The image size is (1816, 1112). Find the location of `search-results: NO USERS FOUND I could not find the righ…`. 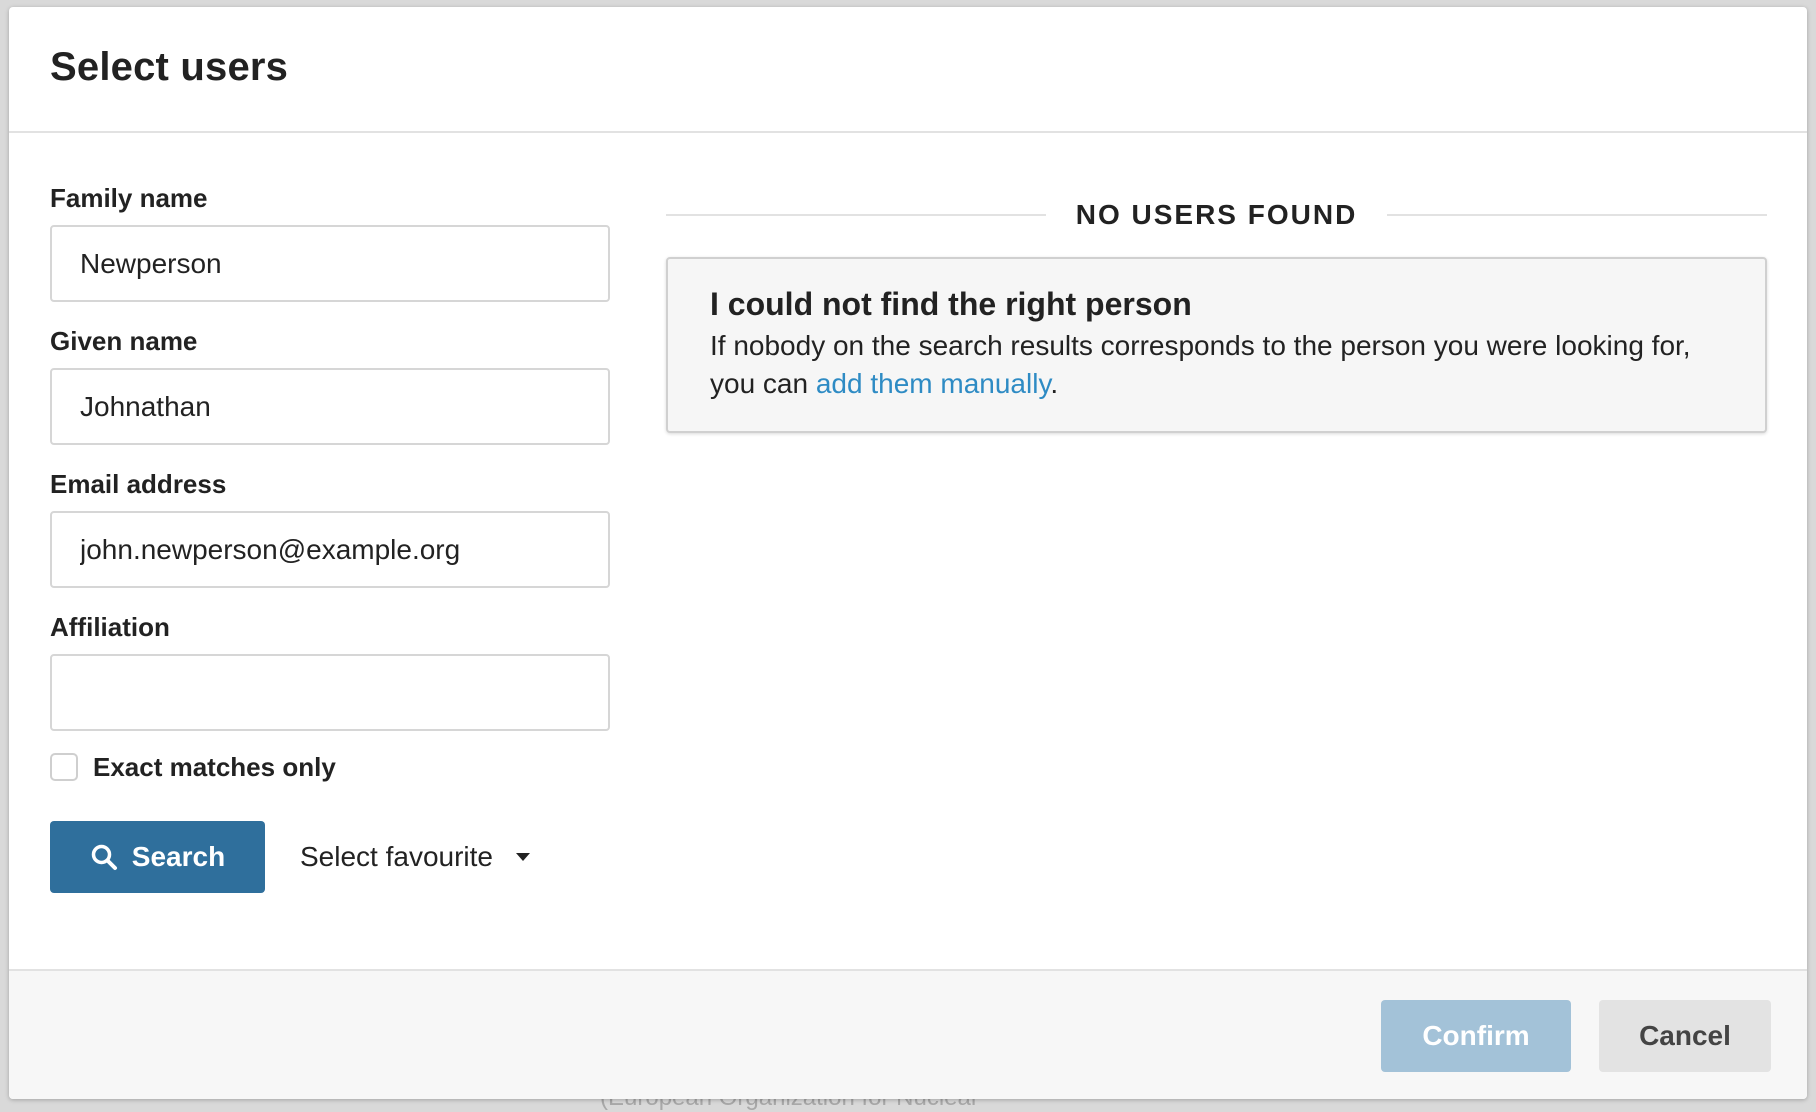

search-results: NO USERS FOUND I could not find the righ… is located at coordinates (1217, 314).